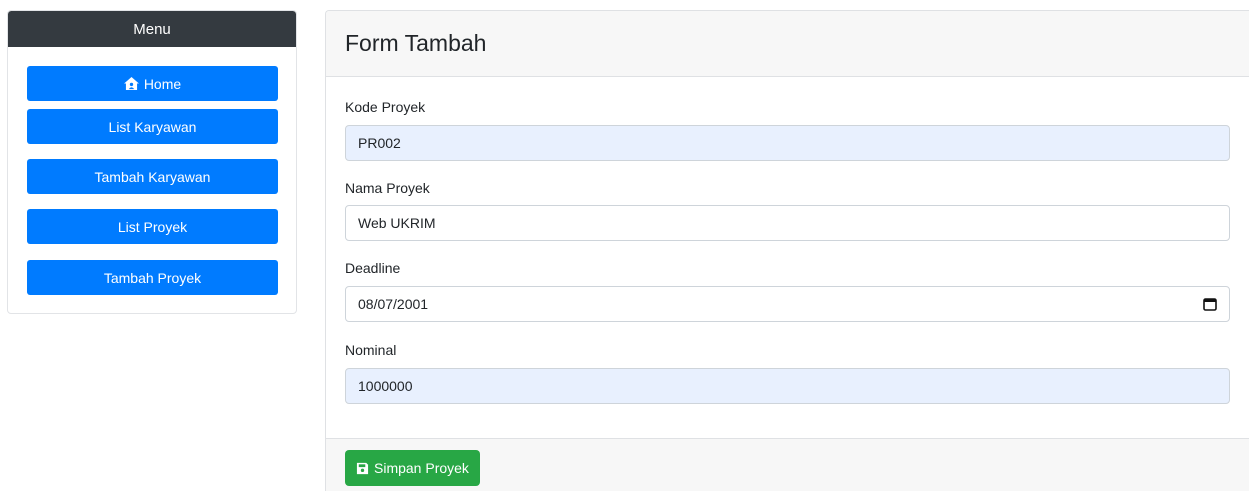 Image resolution: width=1249 pixels, height=491 pixels. I want to click on simpan-proyek-button: Simpan Proyek, so click(412, 468).